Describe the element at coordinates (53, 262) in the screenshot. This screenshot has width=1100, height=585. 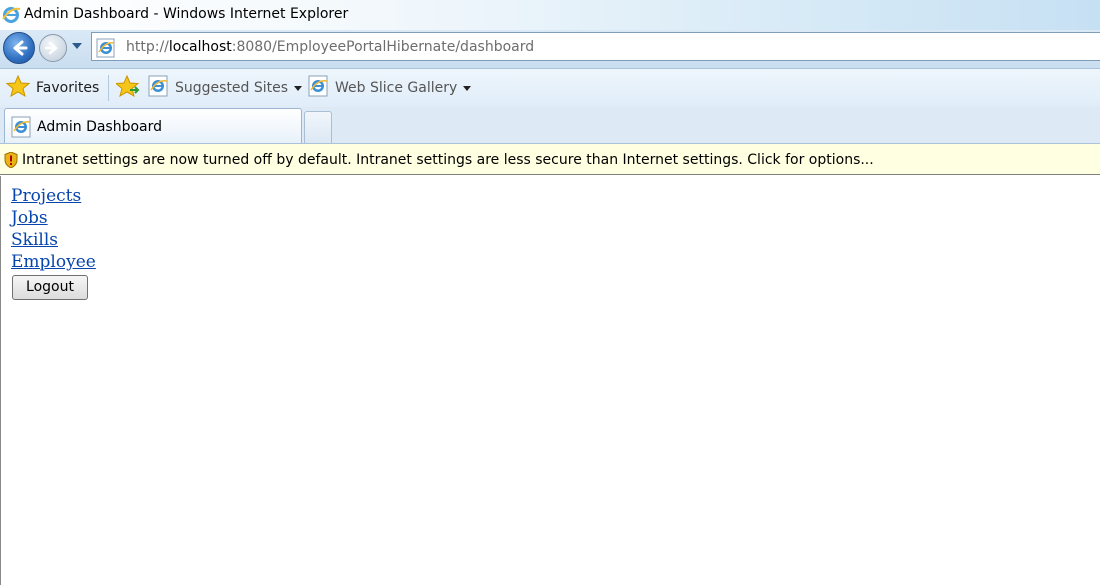
I see `employee-link: Employee` at that location.